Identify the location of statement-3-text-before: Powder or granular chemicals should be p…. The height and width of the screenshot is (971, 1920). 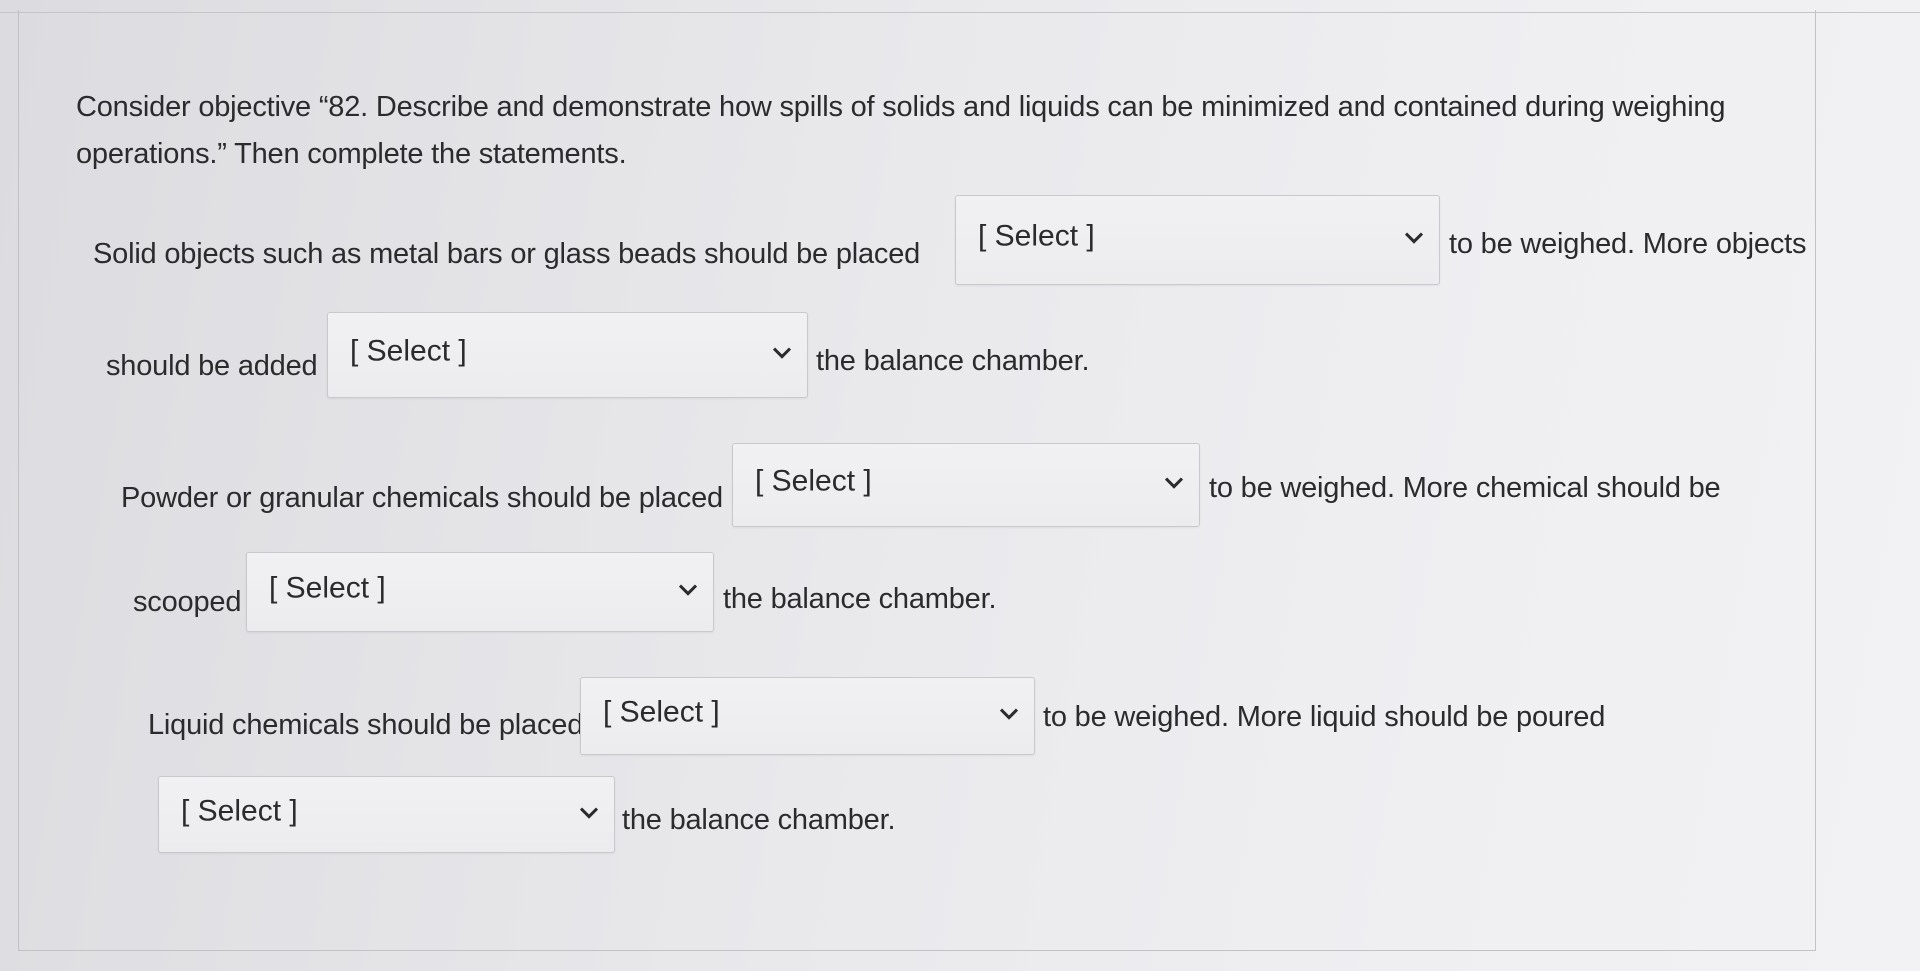
(422, 498).